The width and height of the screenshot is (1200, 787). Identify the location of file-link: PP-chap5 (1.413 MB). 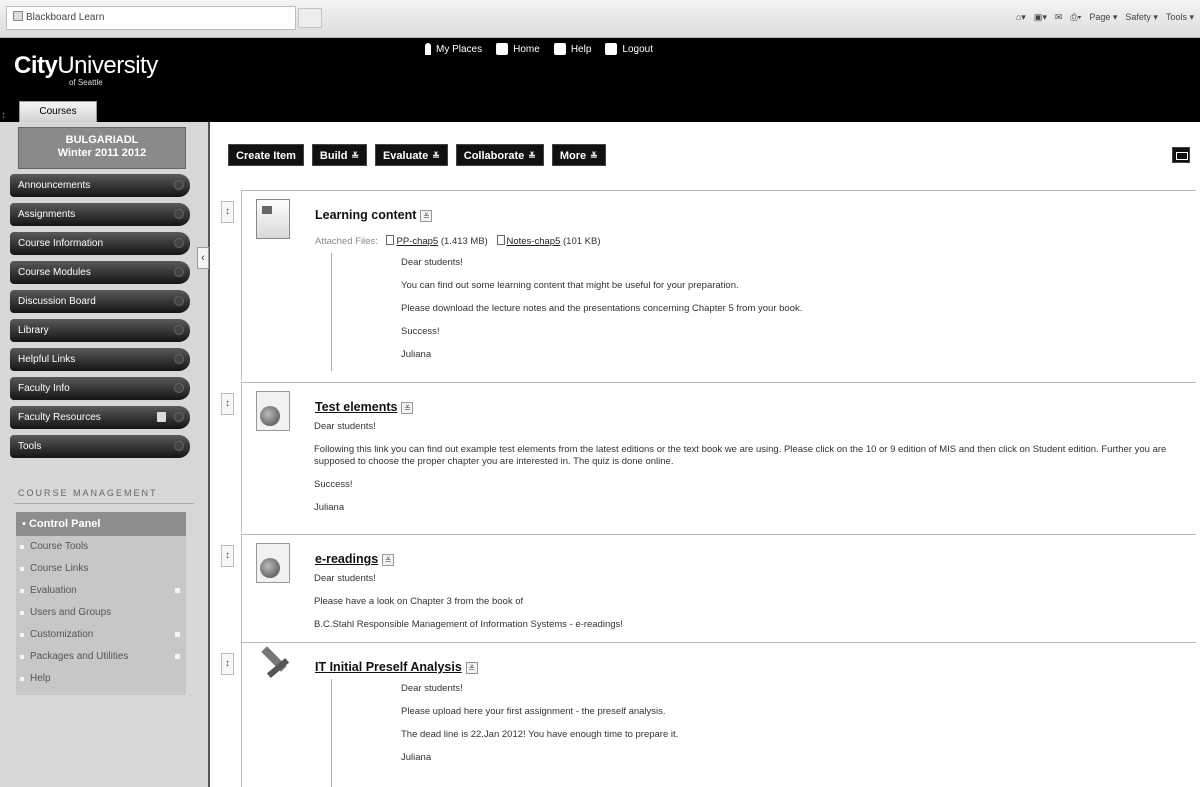
(437, 241).